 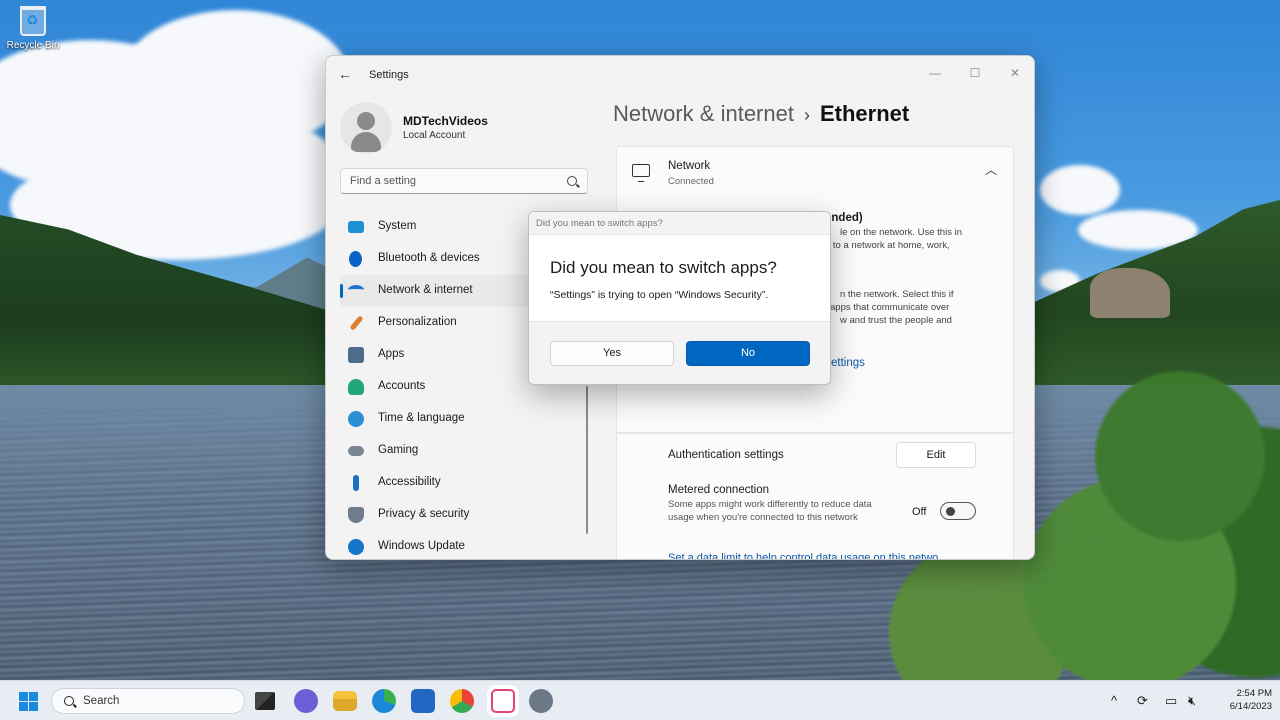 I want to click on public-desc-line2: d to a network at home, work,, so click(x=887, y=245).